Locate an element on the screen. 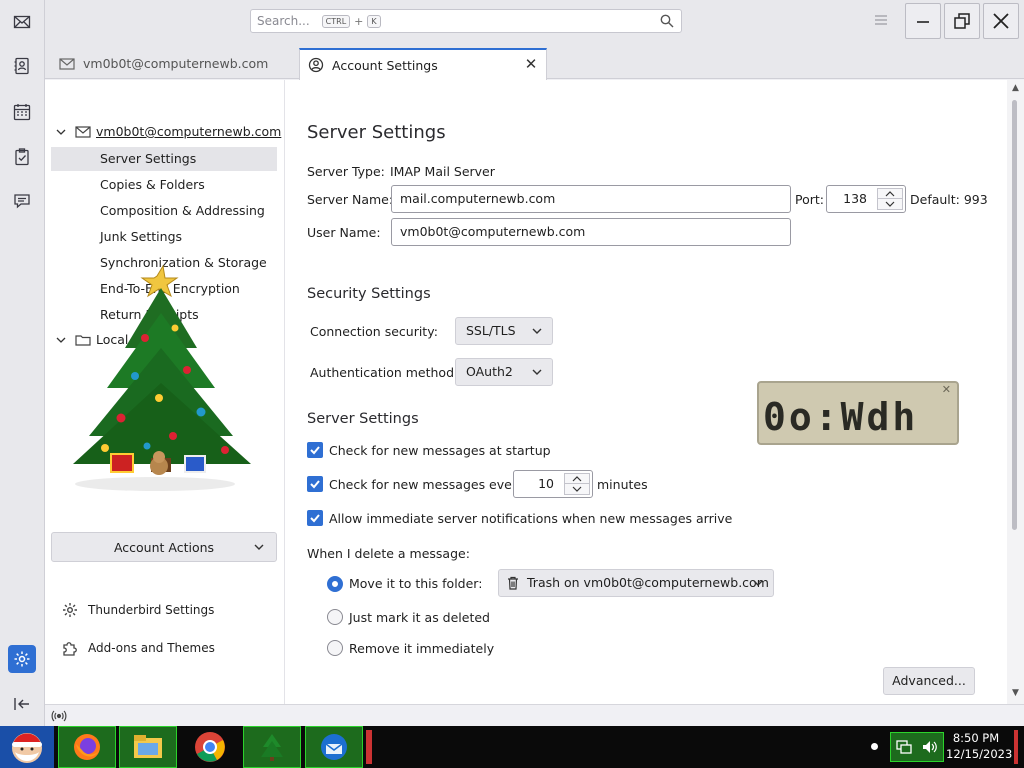  tree-item-server-settings: Server Settings is located at coordinates (164, 159).